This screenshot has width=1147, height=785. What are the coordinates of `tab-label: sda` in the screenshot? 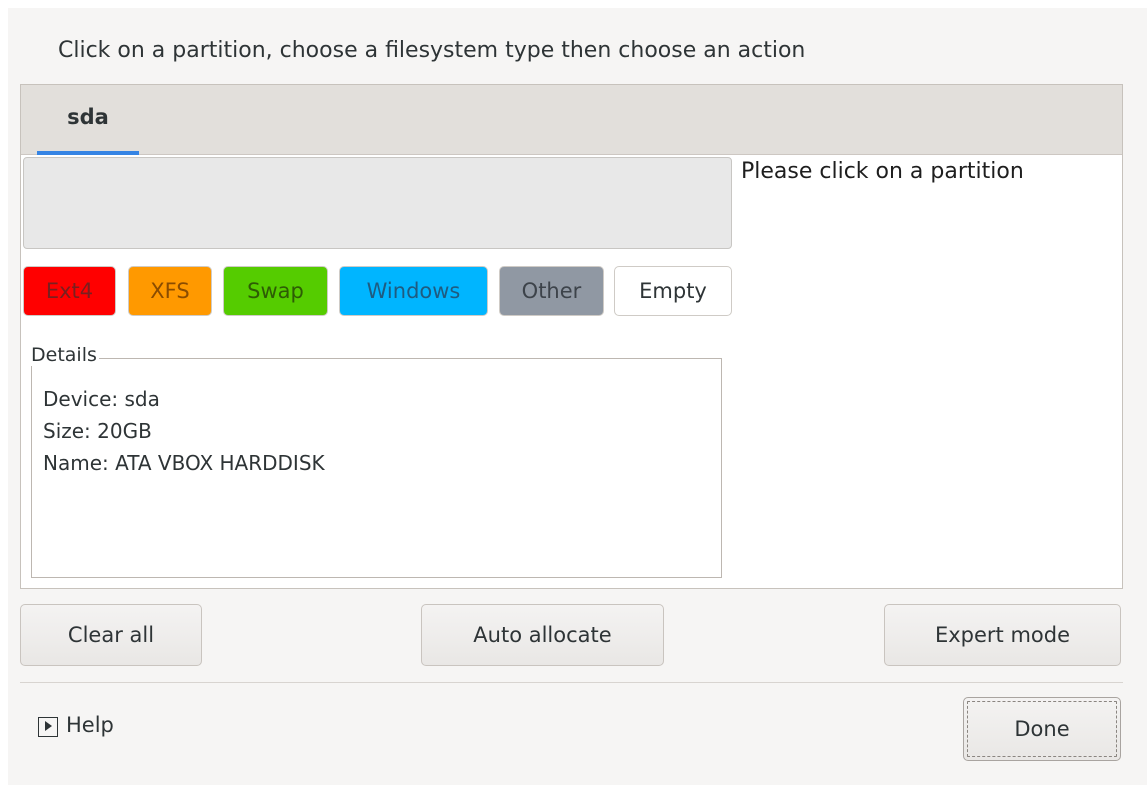 It's located at (88, 117).